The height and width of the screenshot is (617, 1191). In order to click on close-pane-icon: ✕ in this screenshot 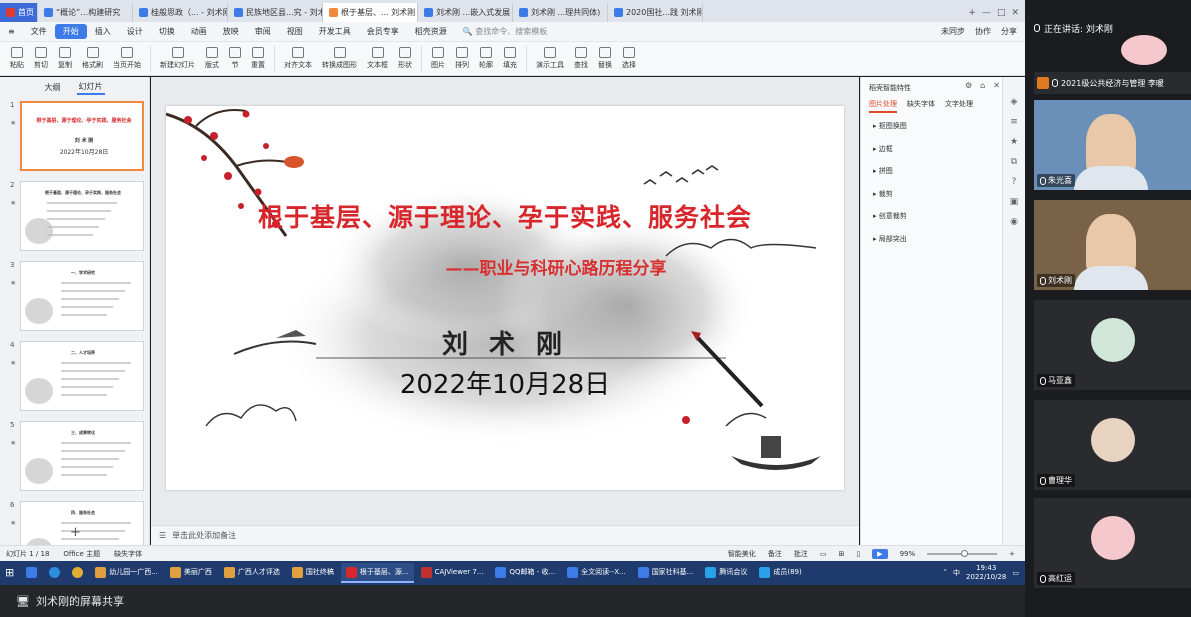, I will do `click(996, 85)`.